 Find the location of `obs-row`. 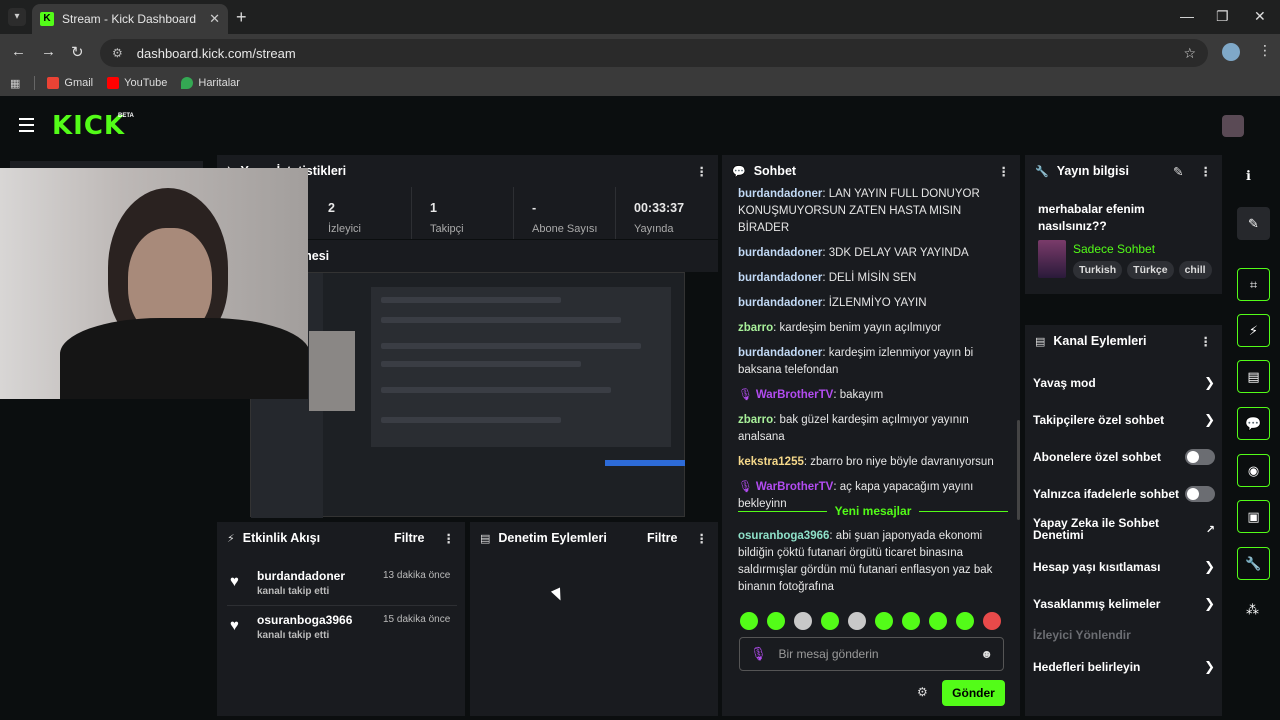

obs-row is located at coordinates (481, 364).